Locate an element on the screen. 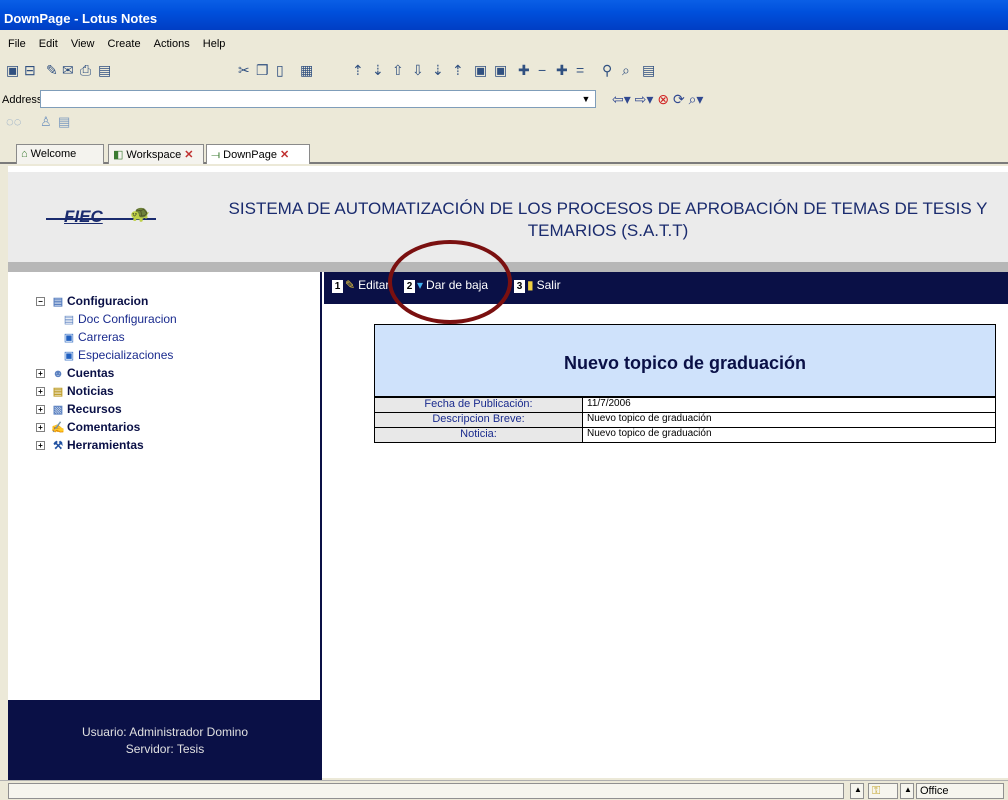 The width and height of the screenshot is (1008, 800). field-row-fecha: Fecha de Publicación: 11/7/2006 is located at coordinates (685, 404).